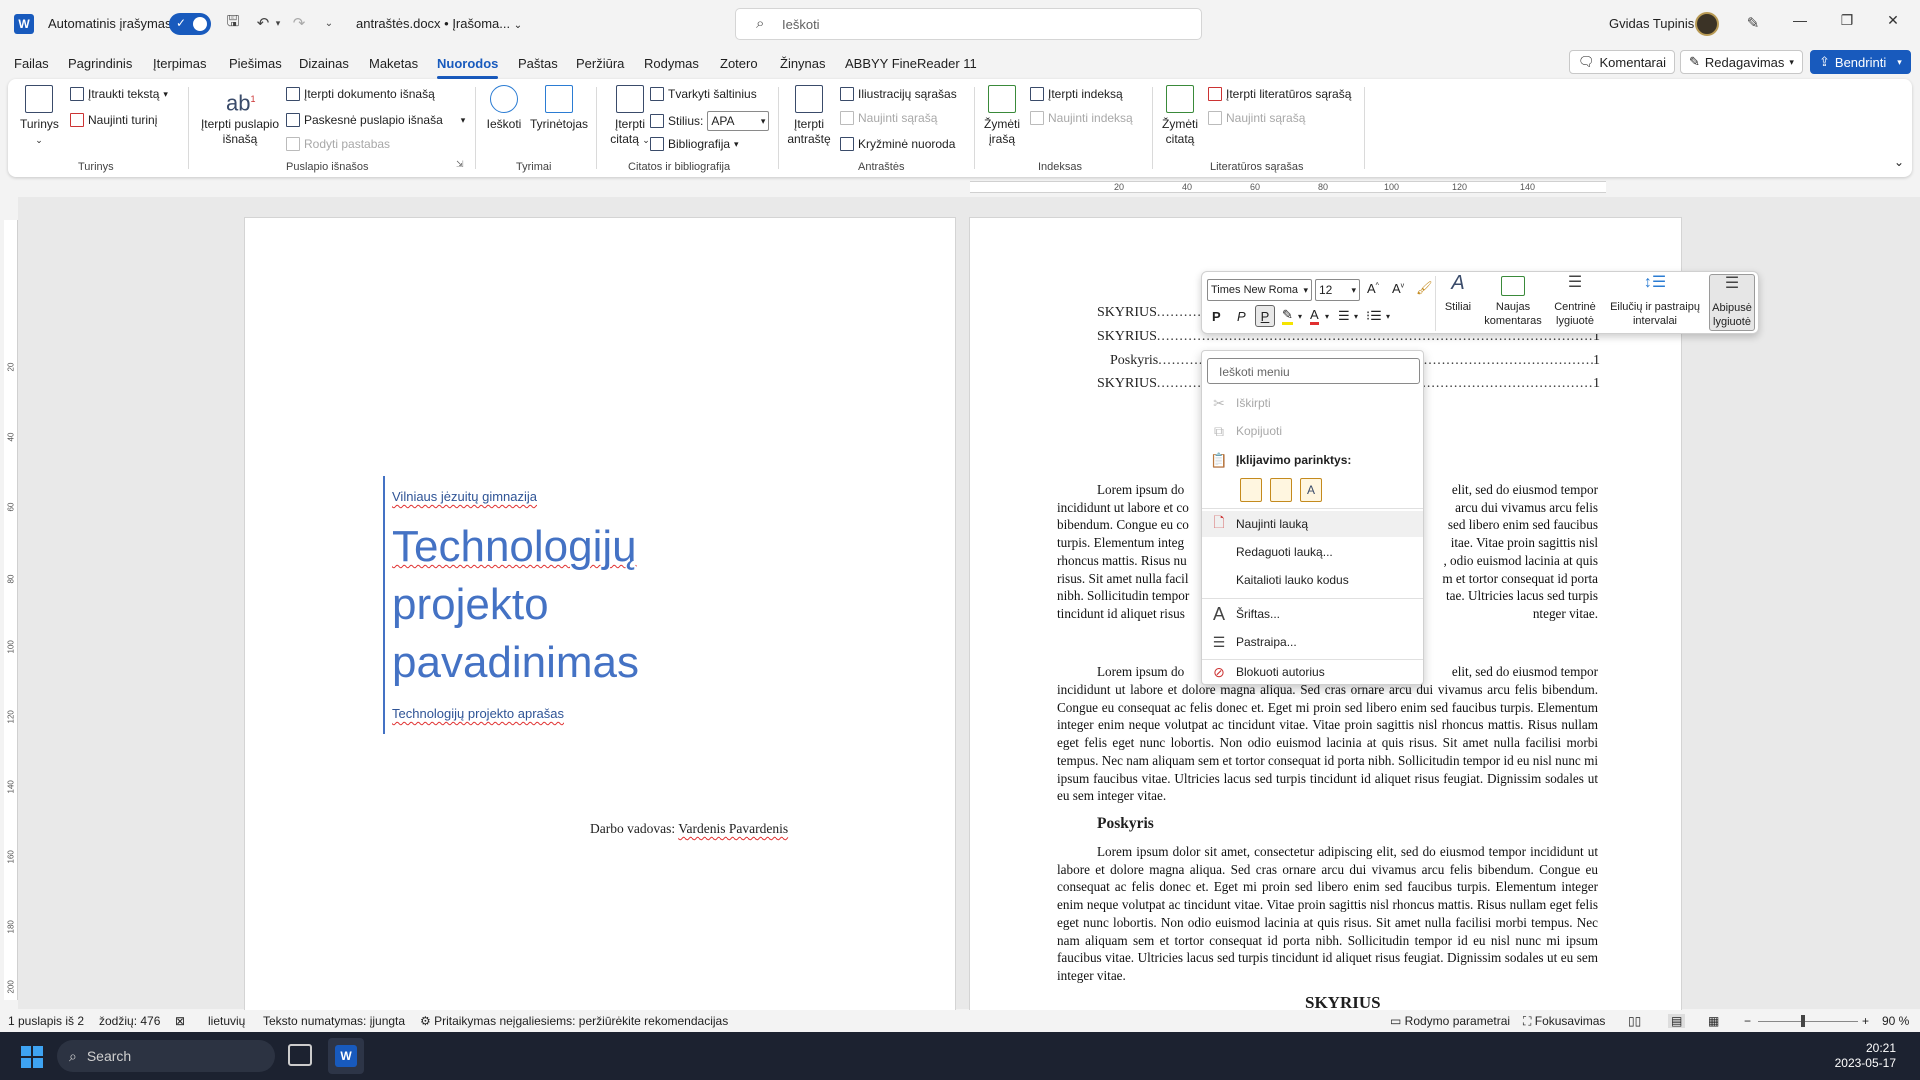  What do you see at coordinates (1511, 672) in the screenshot?
I see `paragraph-fragment-right: elit, sed do eiusmod tempor` at bounding box center [1511, 672].